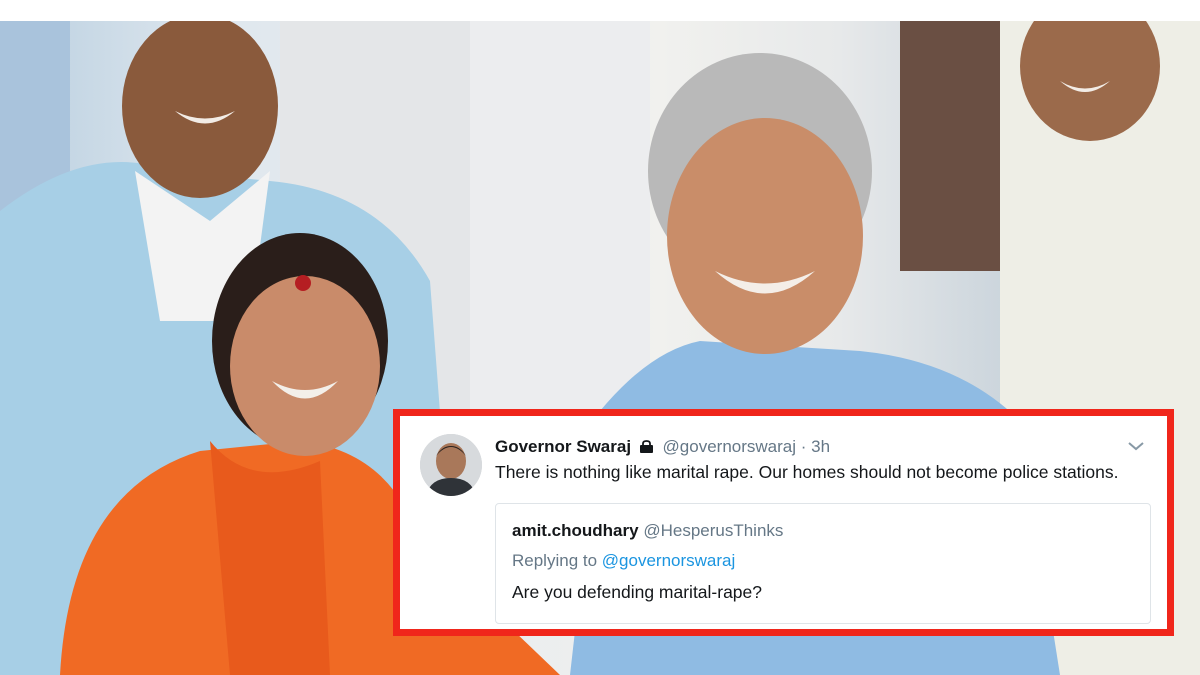 The width and height of the screenshot is (1200, 675). I want to click on author-handle: @governorswaraj, so click(729, 446).